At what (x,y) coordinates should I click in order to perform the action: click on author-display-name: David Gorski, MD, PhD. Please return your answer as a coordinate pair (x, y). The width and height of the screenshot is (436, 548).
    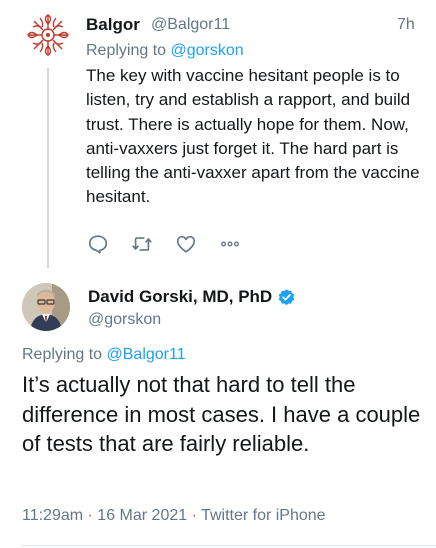
    Looking at the image, I should click on (192, 297).